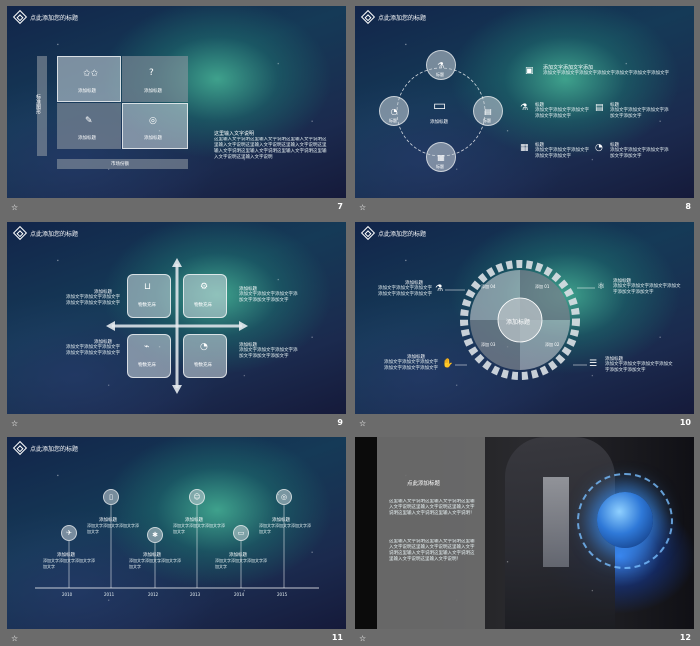 Image resolution: width=700 pixels, height=646 pixels. What do you see at coordinates (606, 73) in the screenshot?
I see `top-body: 添加文字添加文字添加文字添加文字添加文字添加文字添加文字` at bounding box center [606, 73].